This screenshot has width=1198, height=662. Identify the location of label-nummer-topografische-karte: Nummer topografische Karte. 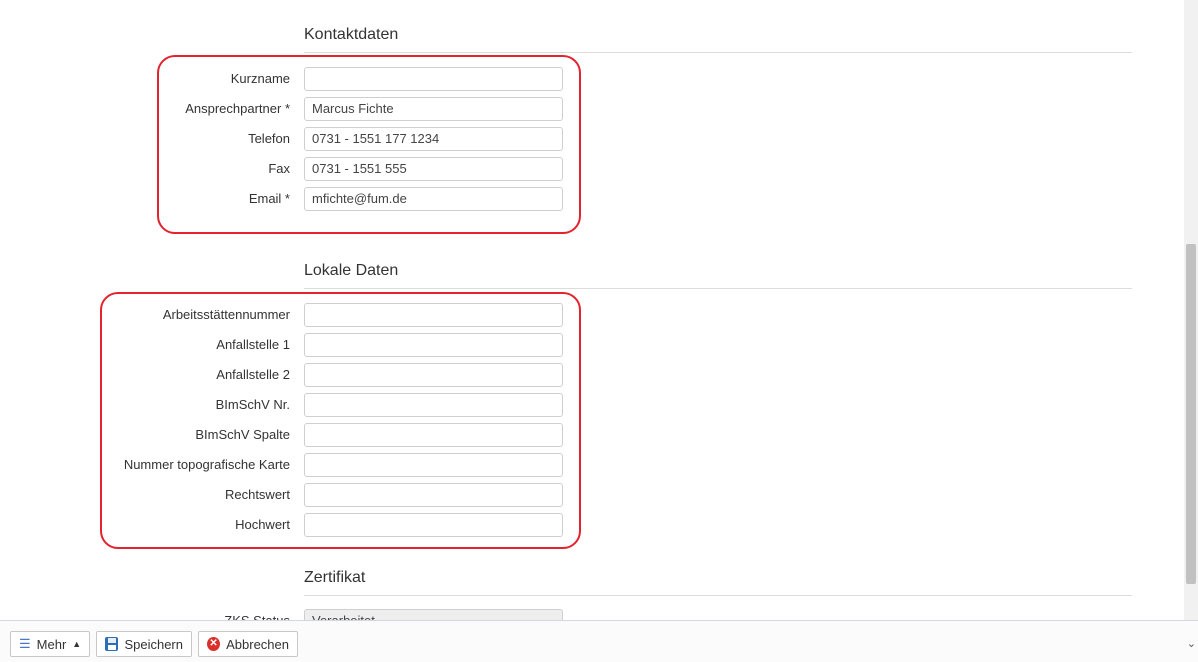
(206, 464).